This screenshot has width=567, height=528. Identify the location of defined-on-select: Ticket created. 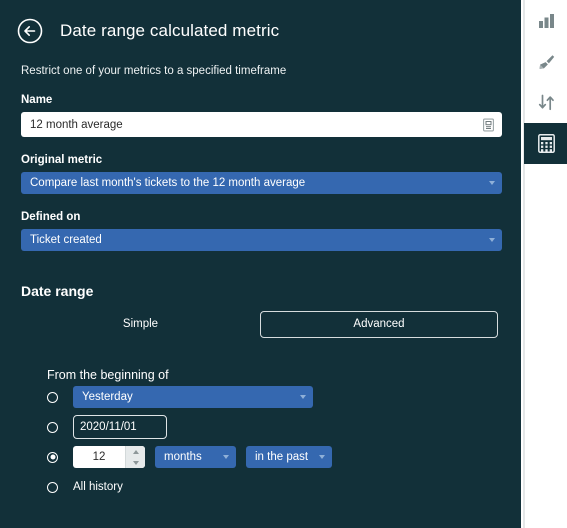
(261, 240).